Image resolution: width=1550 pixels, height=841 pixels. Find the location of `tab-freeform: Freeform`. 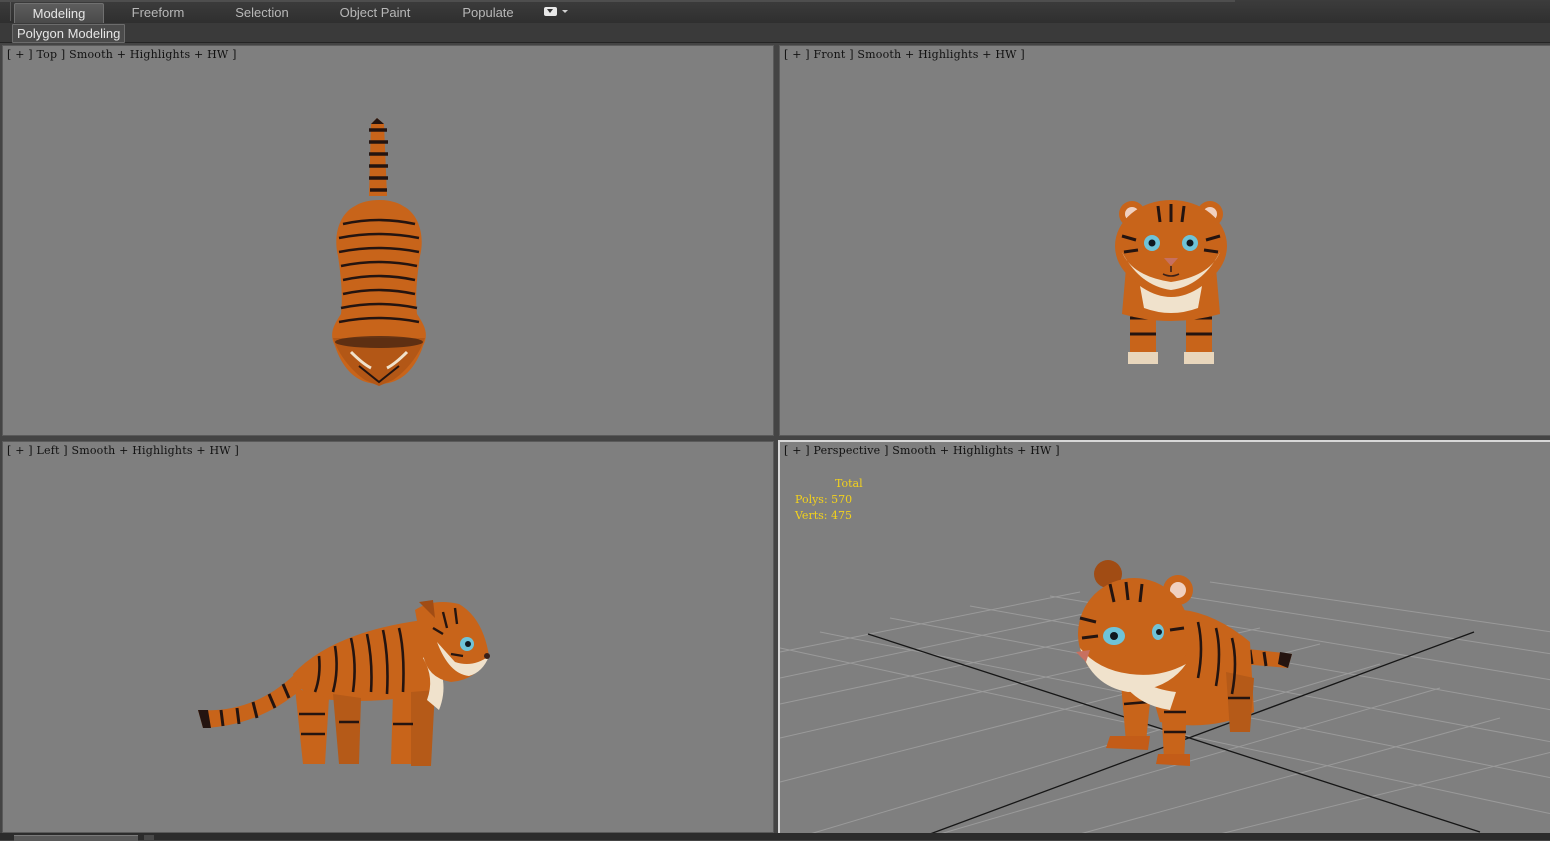

tab-freeform: Freeform is located at coordinates (158, 12).